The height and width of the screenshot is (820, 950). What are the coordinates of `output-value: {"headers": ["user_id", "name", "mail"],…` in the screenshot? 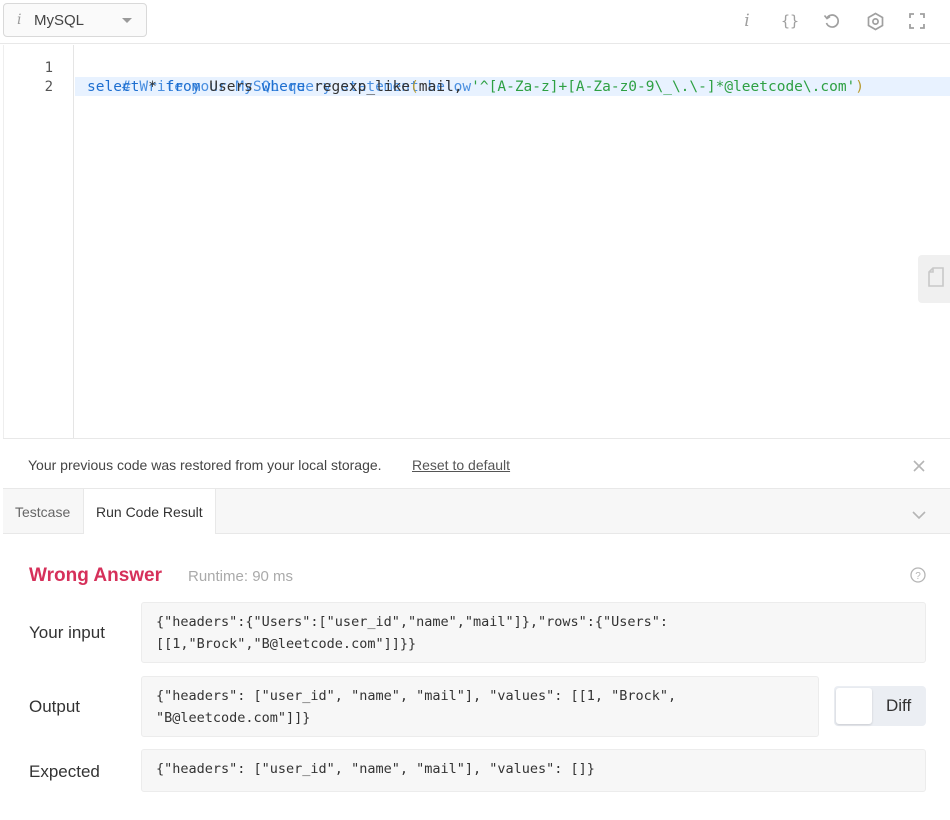 It's located at (480, 706).